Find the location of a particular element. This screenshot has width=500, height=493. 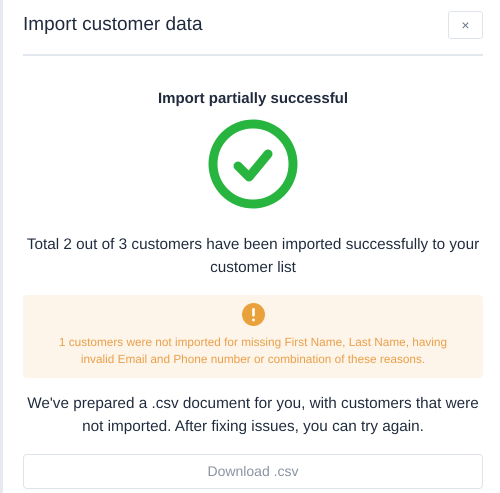

summary-text: Total 2 out of 3 customers have been imported successfully to your customer list is located at coordinates (253, 256).